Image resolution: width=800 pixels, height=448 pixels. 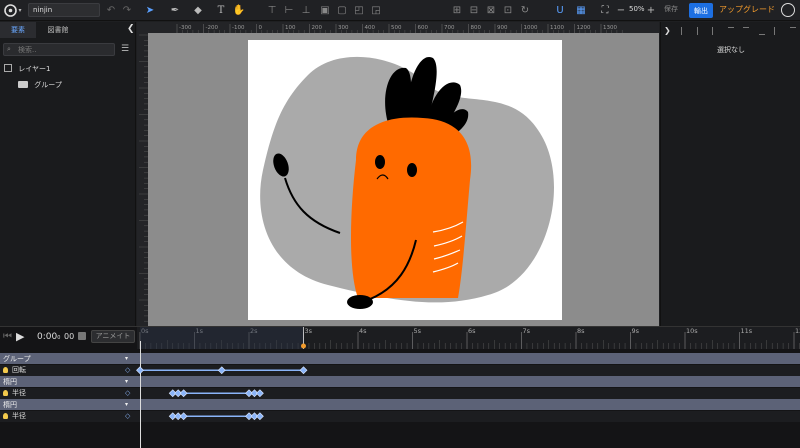 What do you see at coordinates (131, 29) in the screenshot?
I see `collapse-left-icon: ❮` at bounding box center [131, 29].